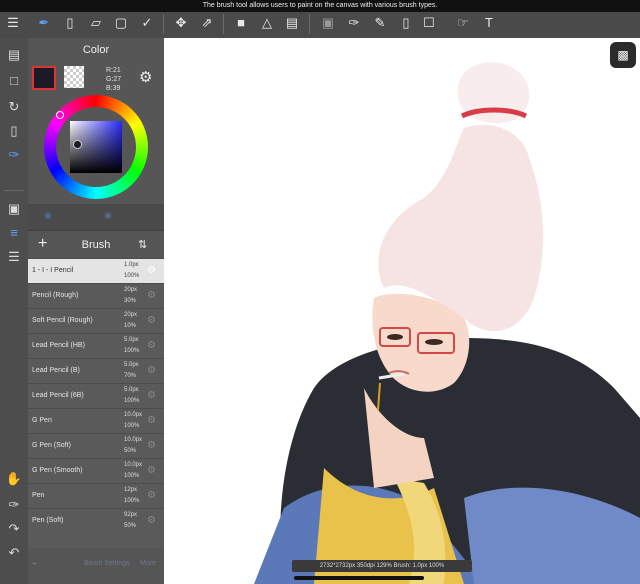 This screenshot has height=584, width=640. I want to click on layers-toggle-icon: ▩, so click(623, 55).